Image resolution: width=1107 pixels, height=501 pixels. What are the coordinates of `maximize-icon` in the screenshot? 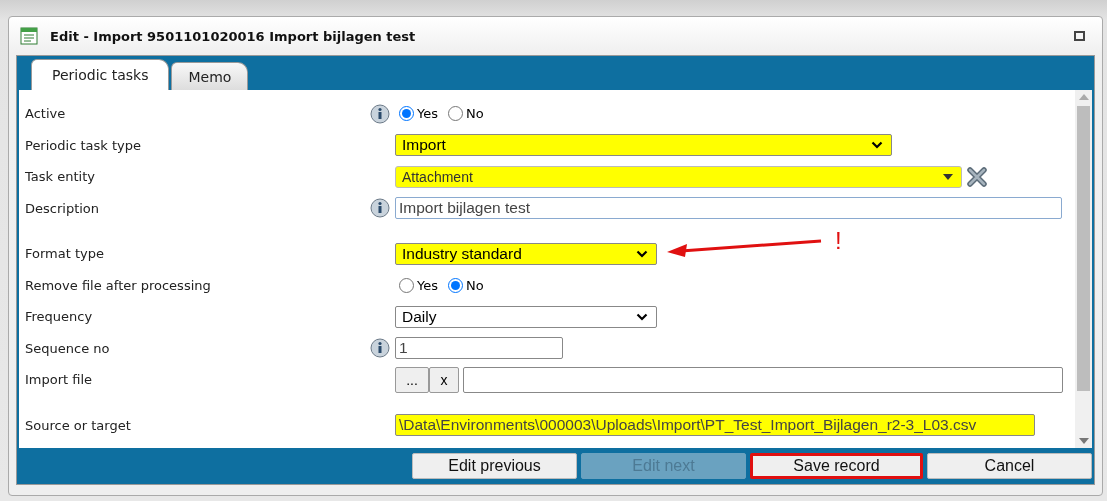 It's located at (1079, 36).